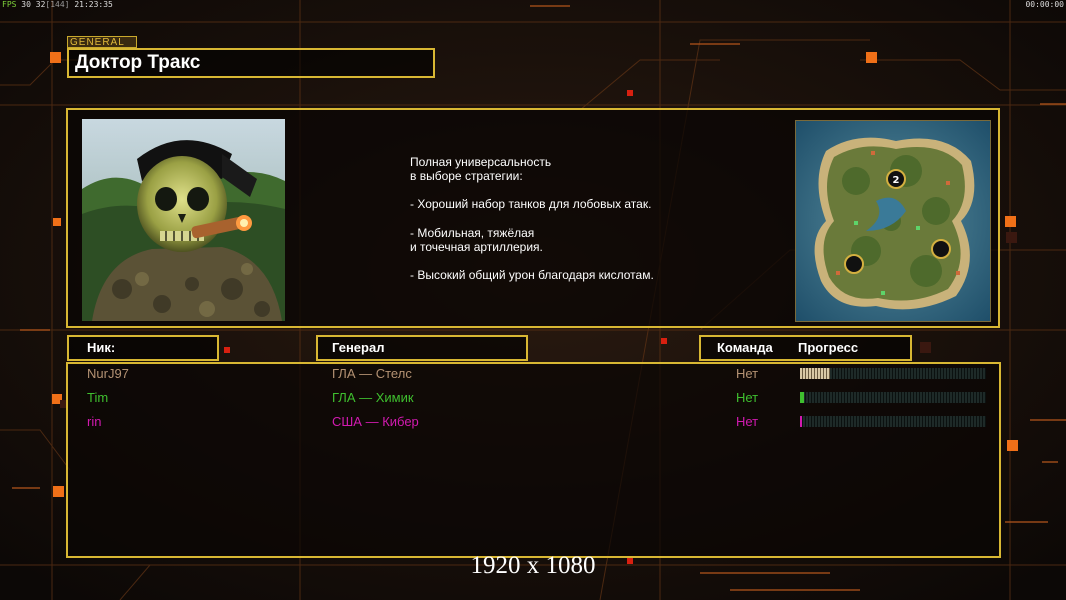 The image size is (1066, 600). I want to click on fps-value-a: 30, so click(26, 4).